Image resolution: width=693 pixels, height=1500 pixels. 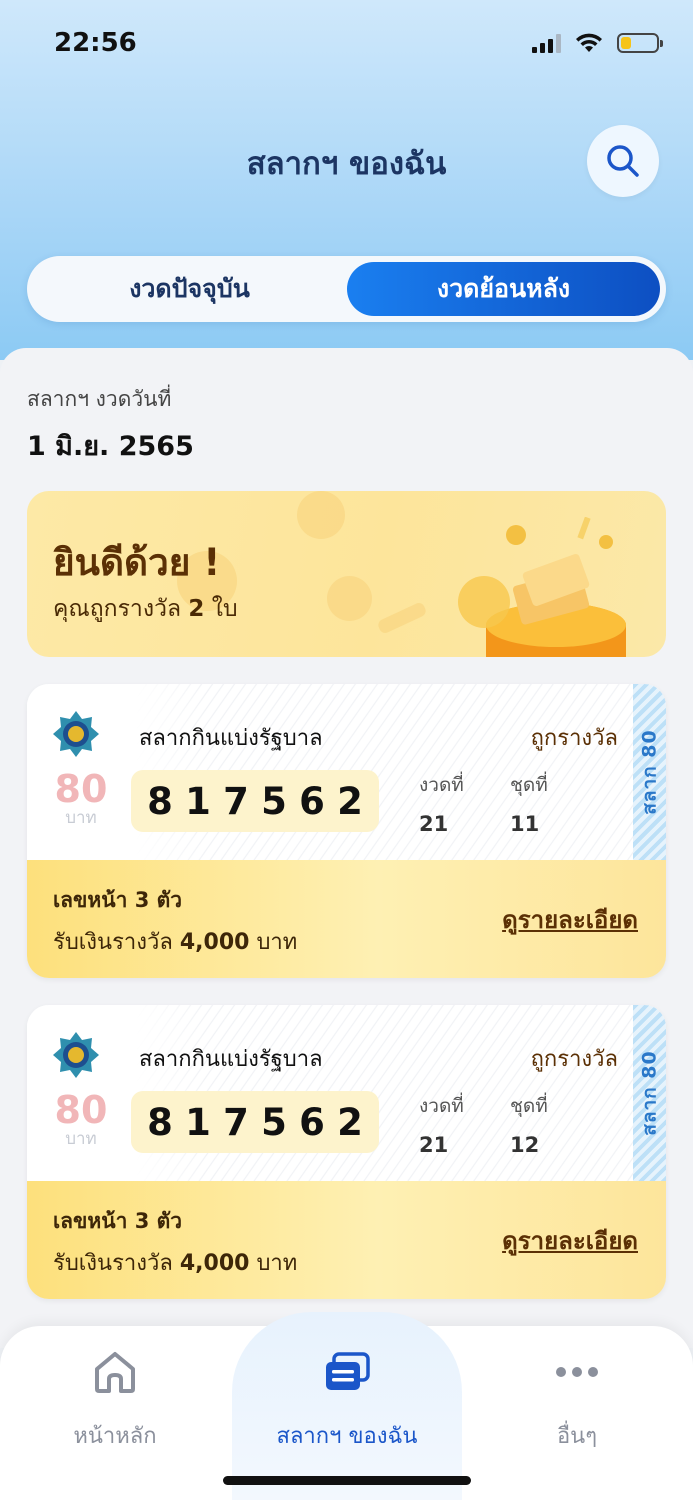 What do you see at coordinates (115, 1436) in the screenshot?
I see `nav-home-label: หน้าหลัก` at bounding box center [115, 1436].